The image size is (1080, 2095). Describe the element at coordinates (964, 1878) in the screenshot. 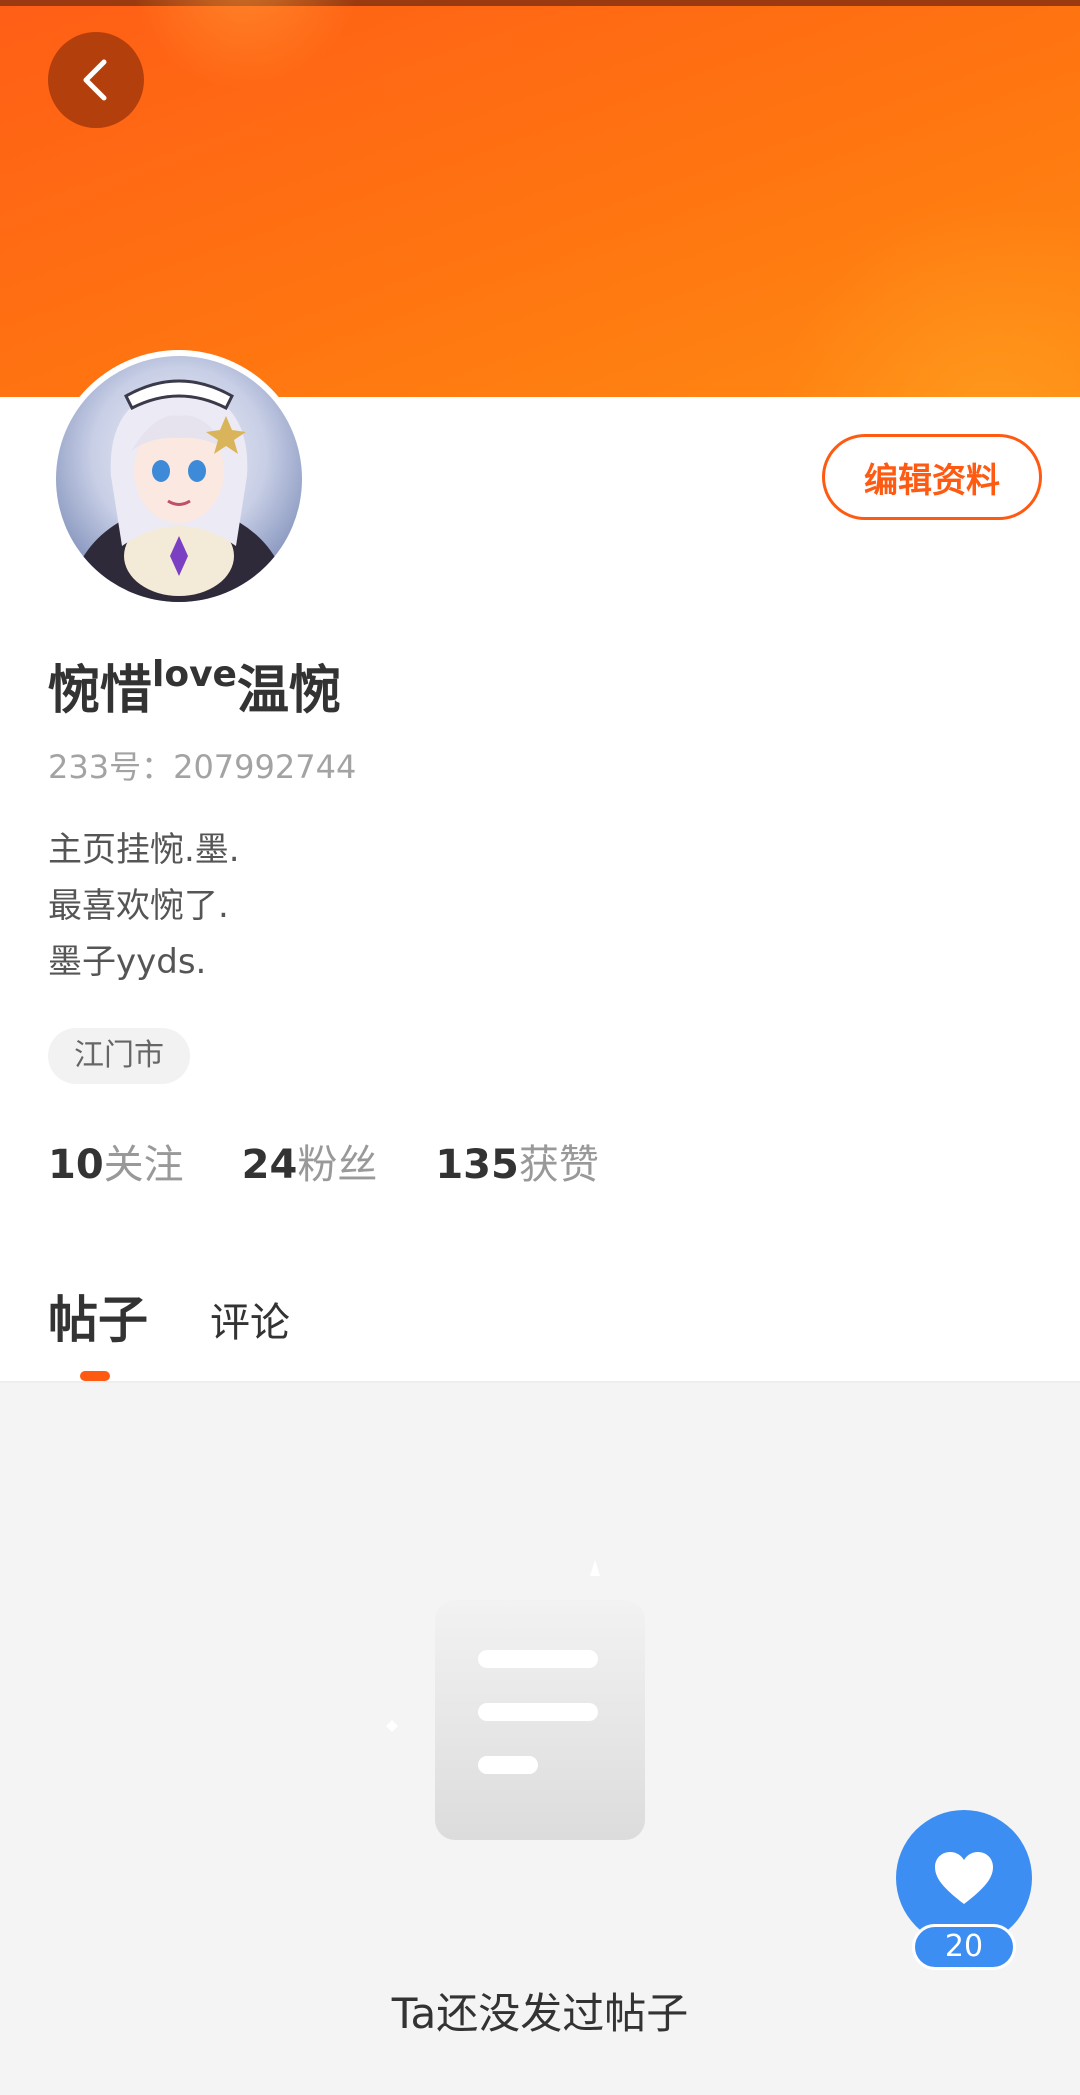

I see `heart-icon` at that location.